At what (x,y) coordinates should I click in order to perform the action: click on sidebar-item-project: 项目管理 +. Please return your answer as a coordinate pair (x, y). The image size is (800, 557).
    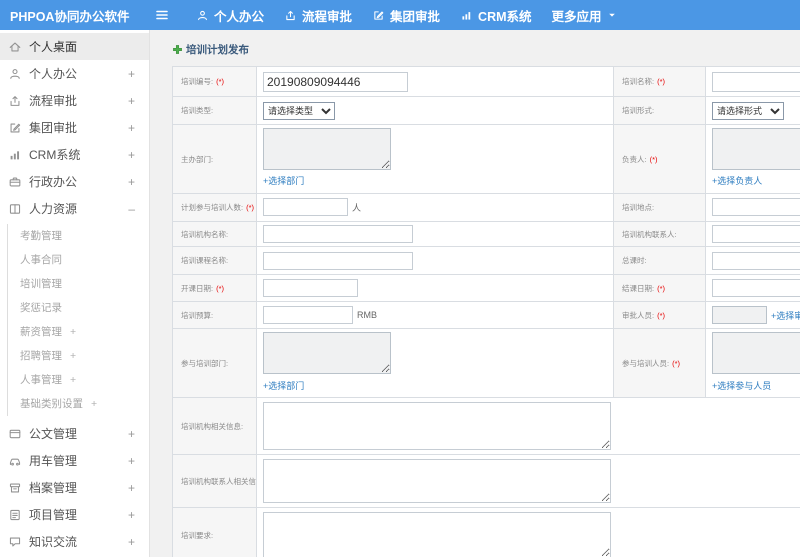
    Looking at the image, I should click on (74, 514).